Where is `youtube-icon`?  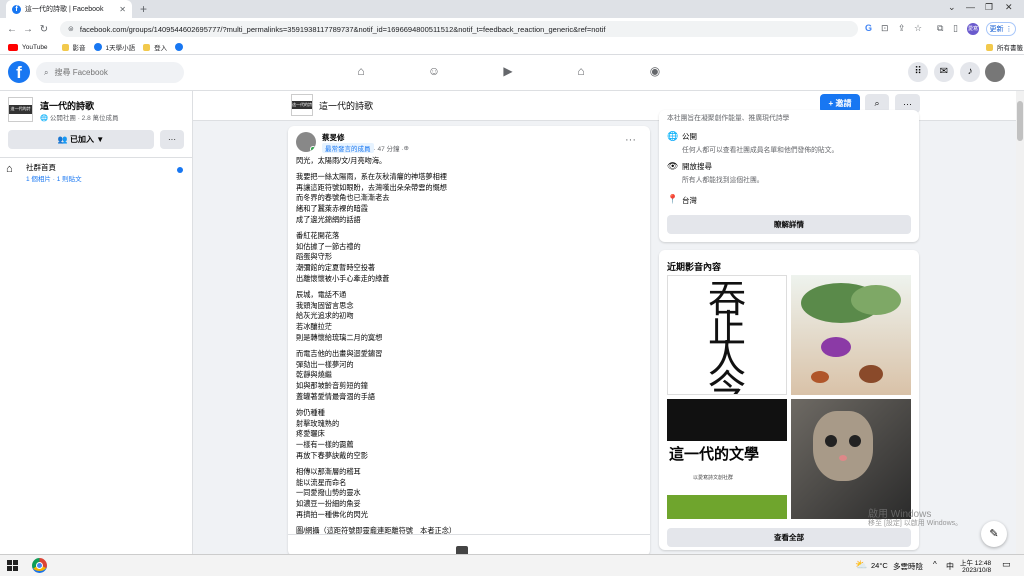
youtube-icon is located at coordinates (13, 47).